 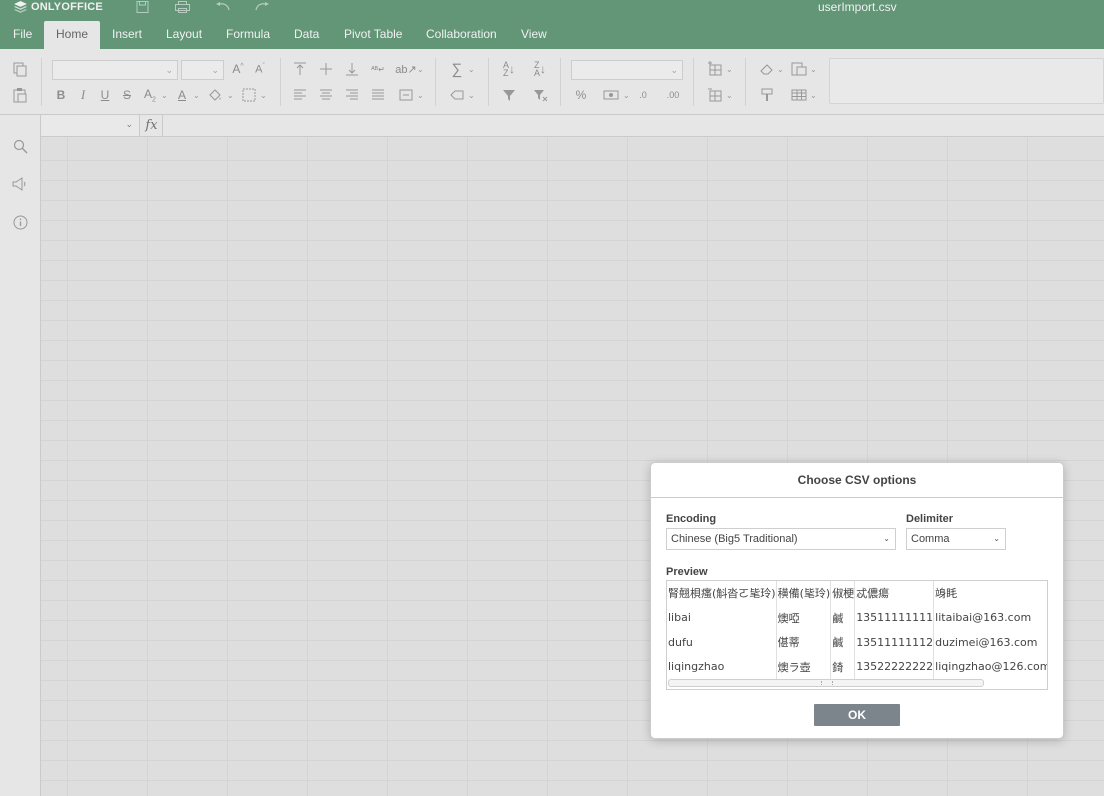 I want to click on table-cell: litaibai@163.com, so click(x=983, y=618).